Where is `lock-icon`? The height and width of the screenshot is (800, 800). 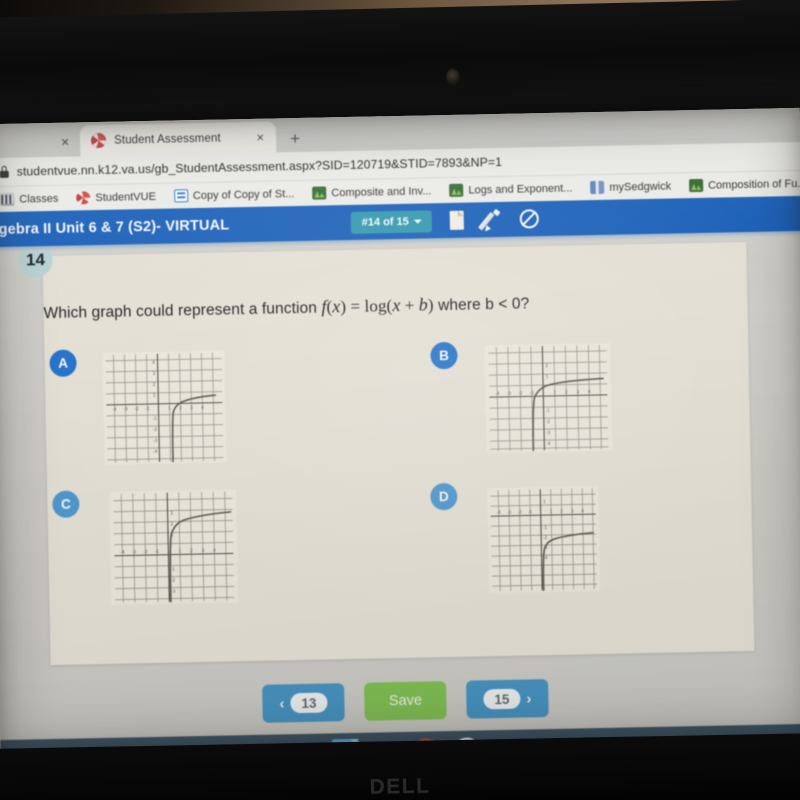
lock-icon is located at coordinates (4, 171).